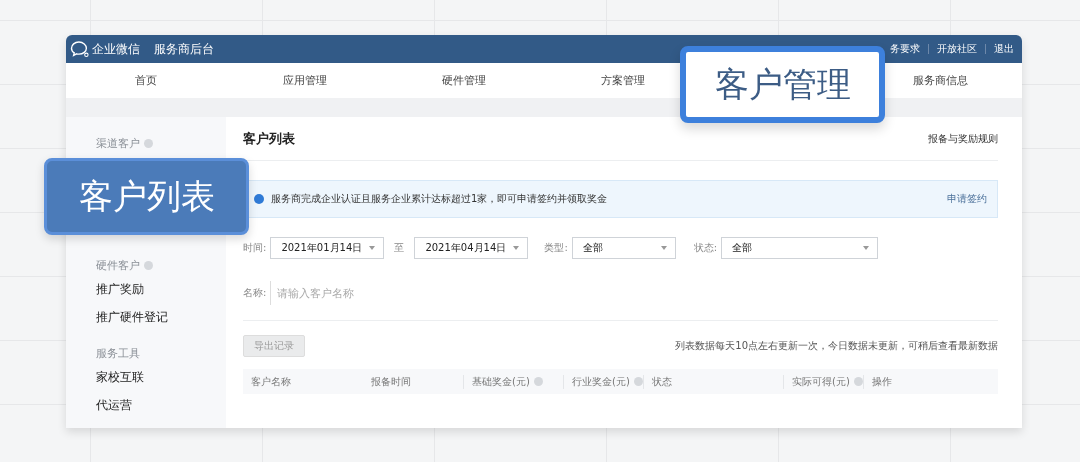  I want to click on column-header: 操作, so click(882, 381).